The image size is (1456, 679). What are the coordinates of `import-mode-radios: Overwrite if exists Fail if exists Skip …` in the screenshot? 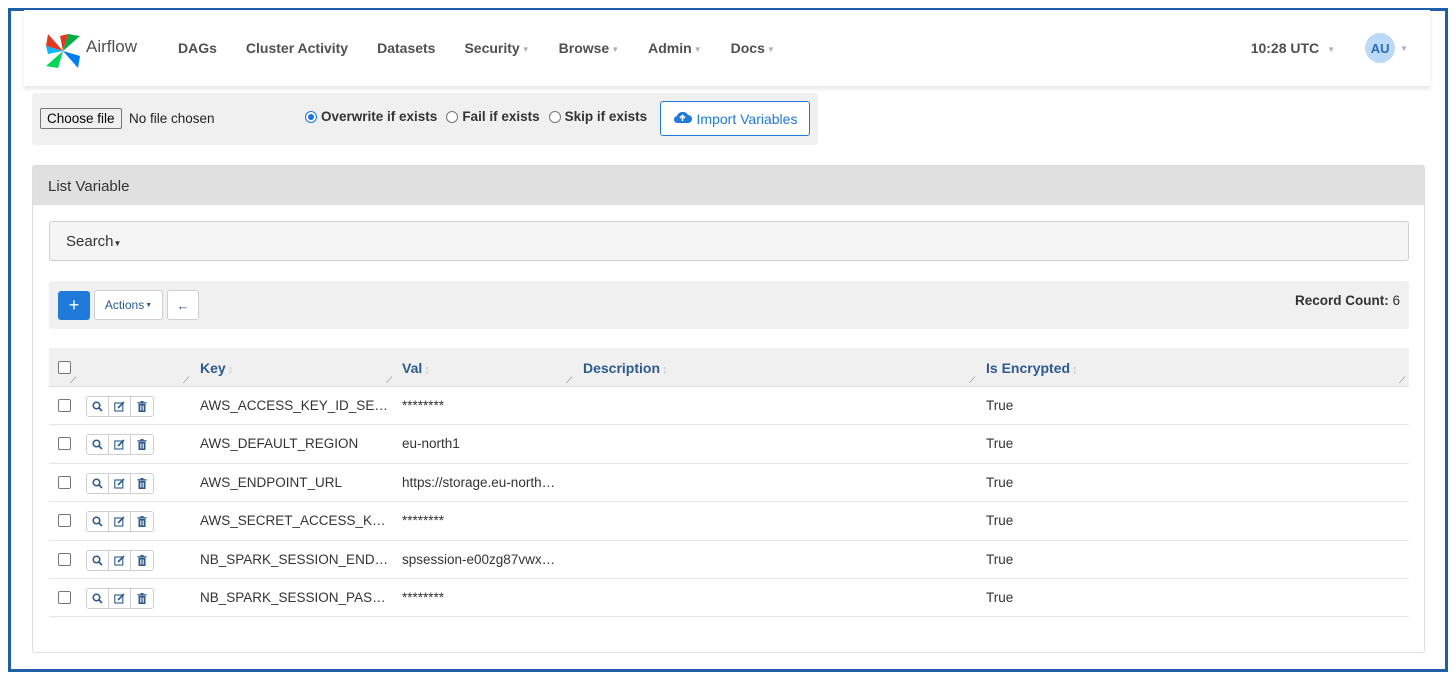 It's located at (480, 116).